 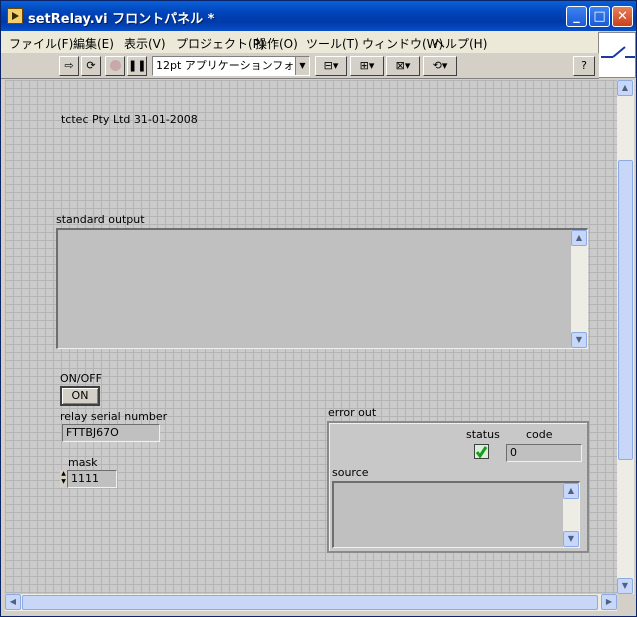 I want to click on pause-icon: ❚❚, so click(x=137, y=66).